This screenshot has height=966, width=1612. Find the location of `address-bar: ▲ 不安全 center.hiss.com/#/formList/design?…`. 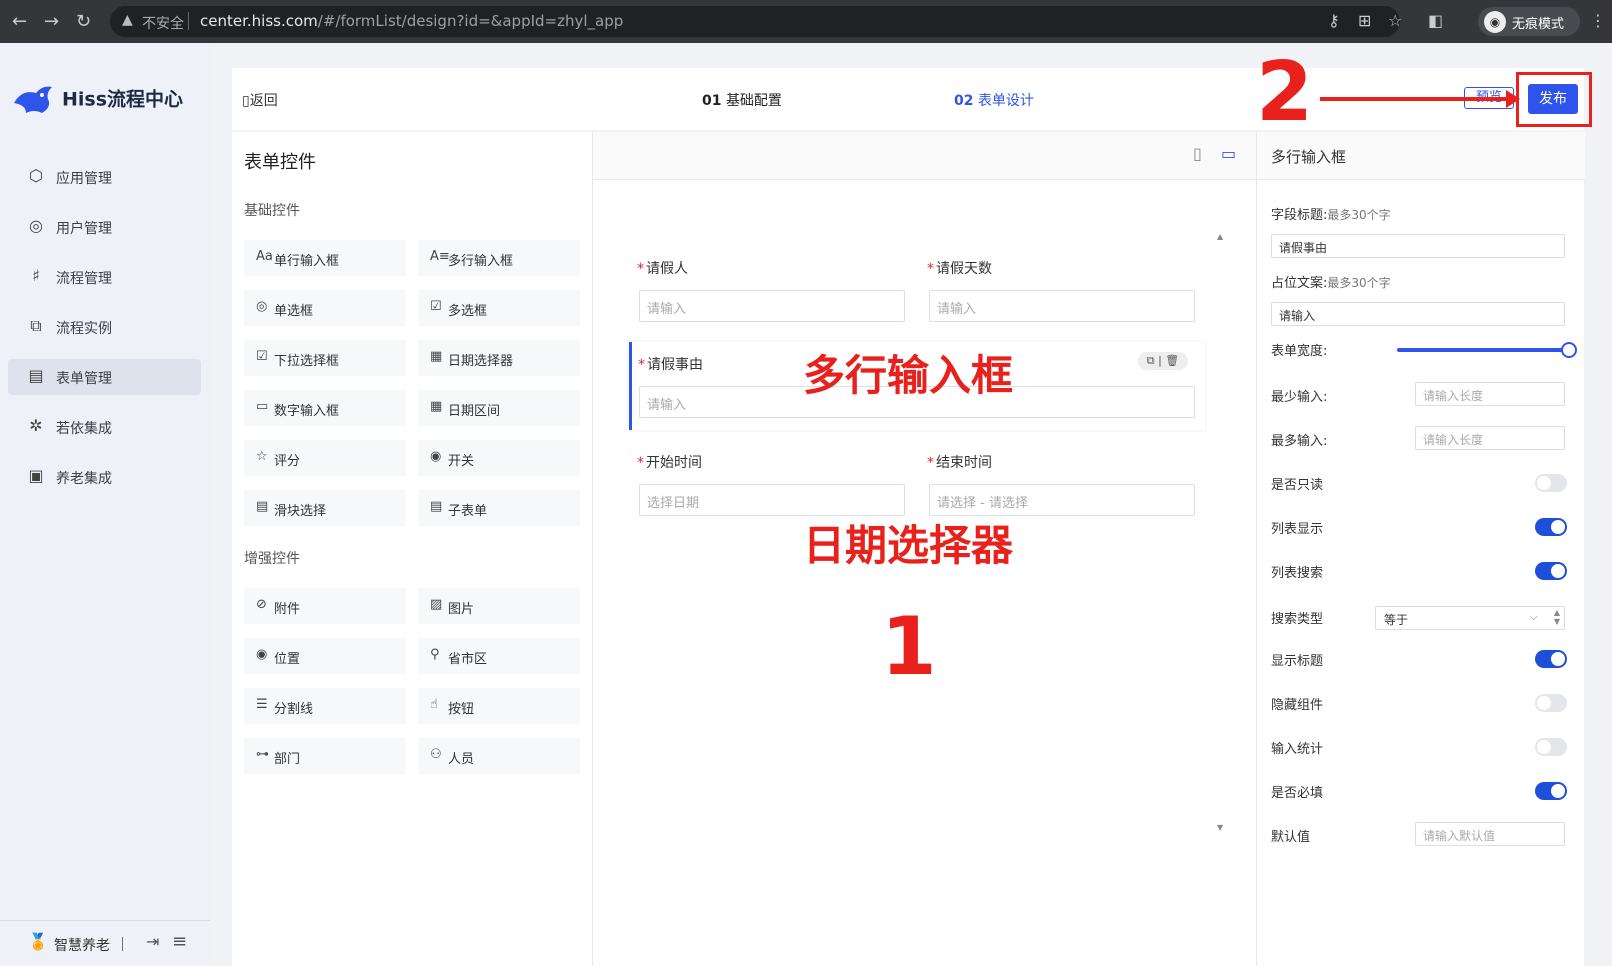

address-bar: ▲ 不安全 center.hiss.com/#/formList/design?… is located at coordinates (755, 21).